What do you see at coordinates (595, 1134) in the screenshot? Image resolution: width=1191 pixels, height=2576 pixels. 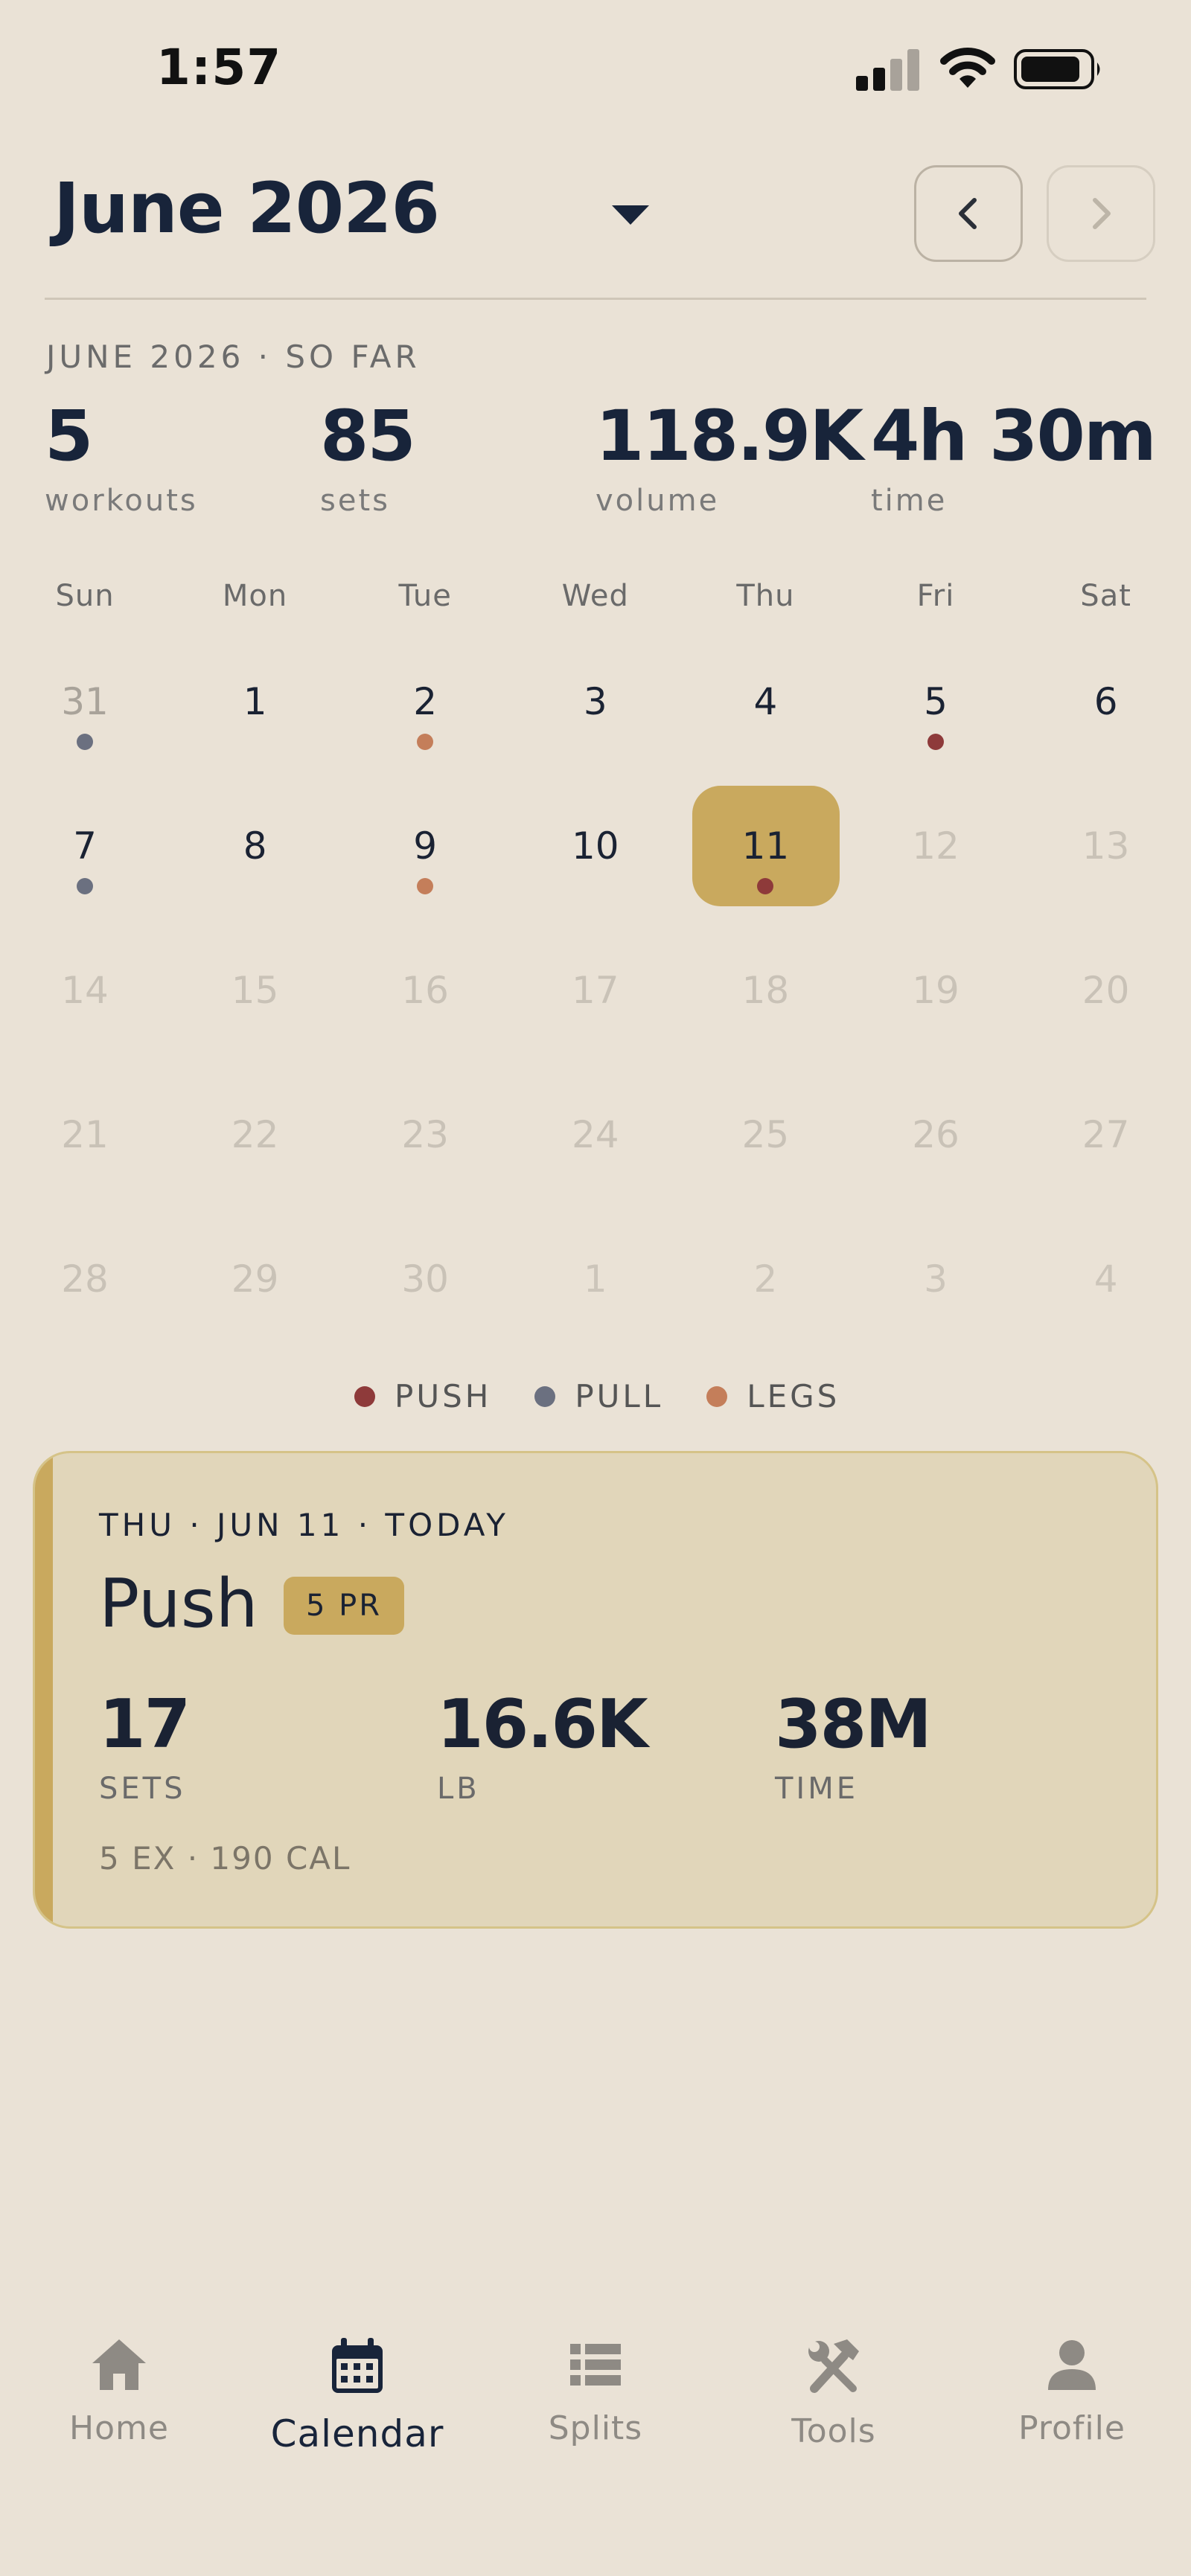 I see `day-number: 24` at bounding box center [595, 1134].